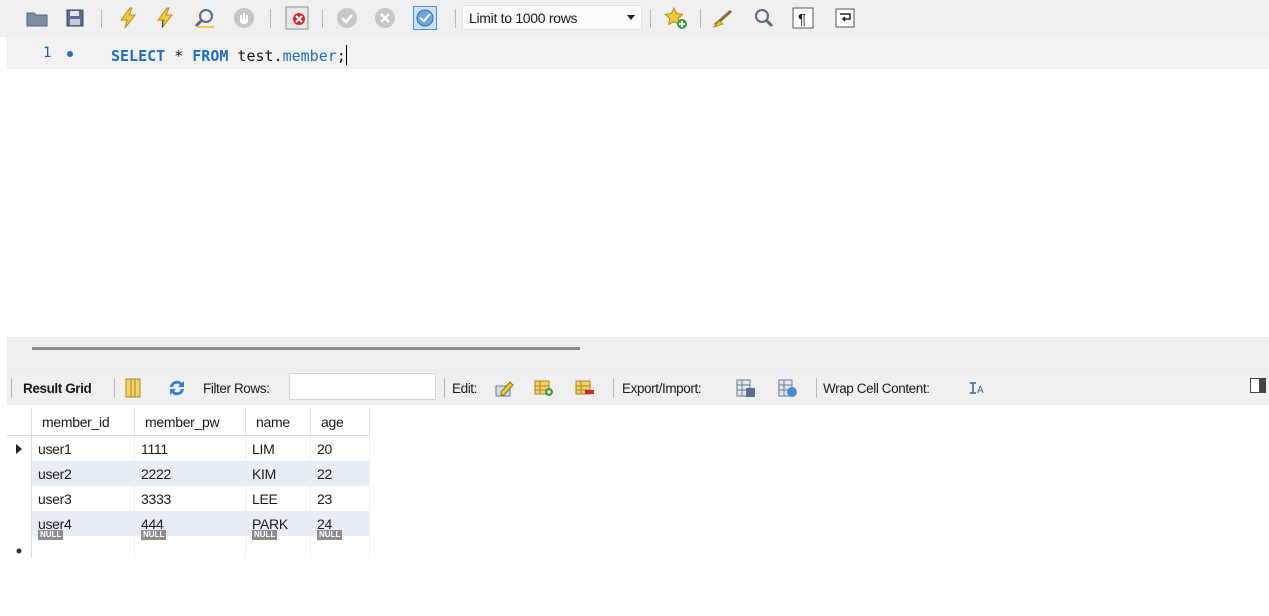  What do you see at coordinates (162, 24) in the screenshot?
I see `svg-text: I` at bounding box center [162, 24].